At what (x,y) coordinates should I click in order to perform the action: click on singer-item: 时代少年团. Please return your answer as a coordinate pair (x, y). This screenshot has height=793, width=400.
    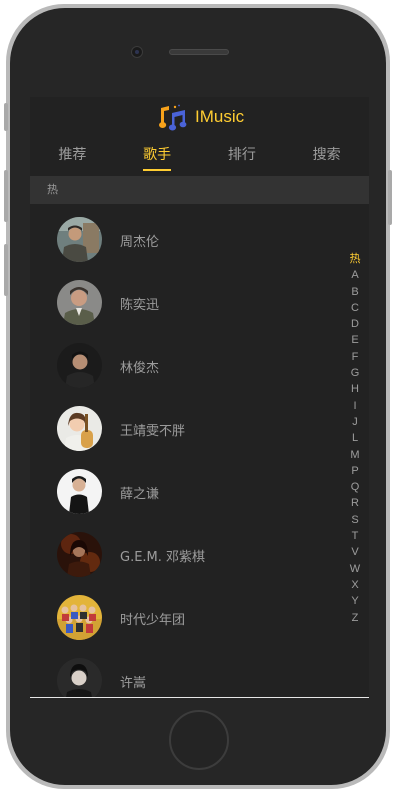
    Looking at the image, I should click on (199, 613).